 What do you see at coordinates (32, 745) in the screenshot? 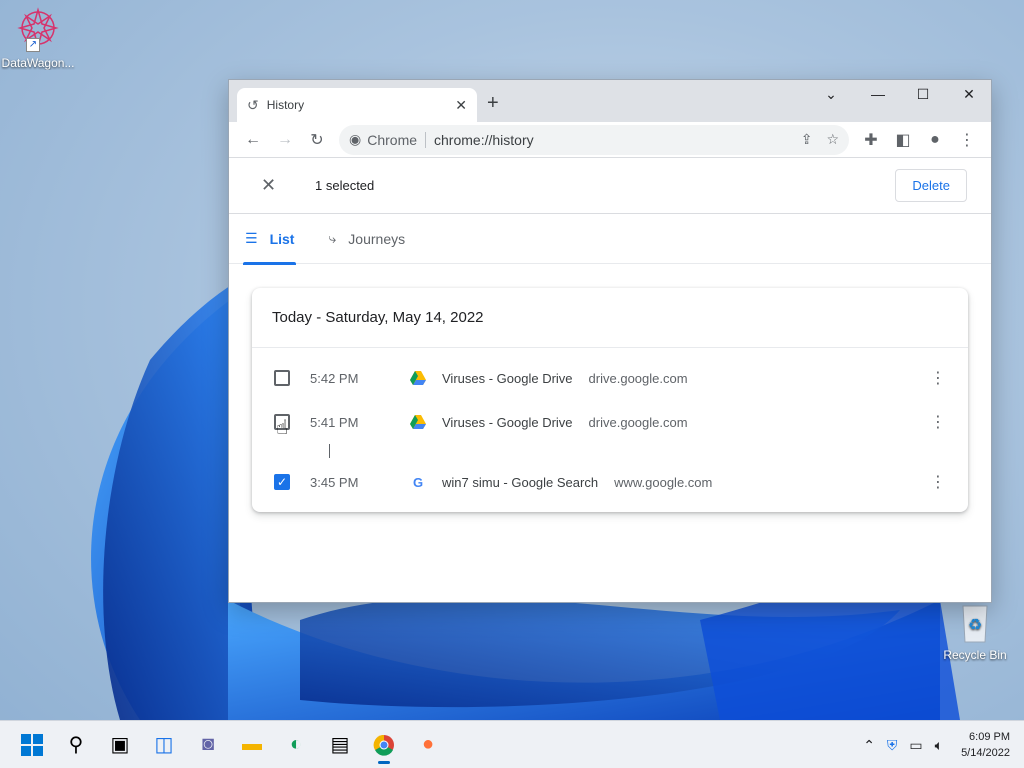
I see `start-icon` at bounding box center [32, 745].